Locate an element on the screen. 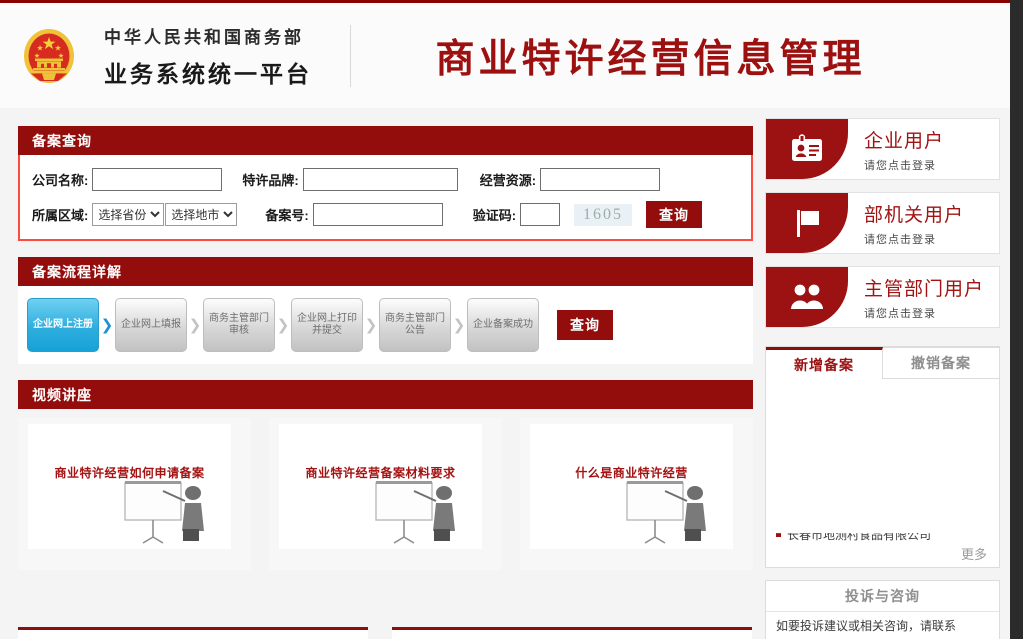 This screenshot has height=639, width=1023. login-card-enterprise: 企业用户 请您点击登录 is located at coordinates (882, 149).